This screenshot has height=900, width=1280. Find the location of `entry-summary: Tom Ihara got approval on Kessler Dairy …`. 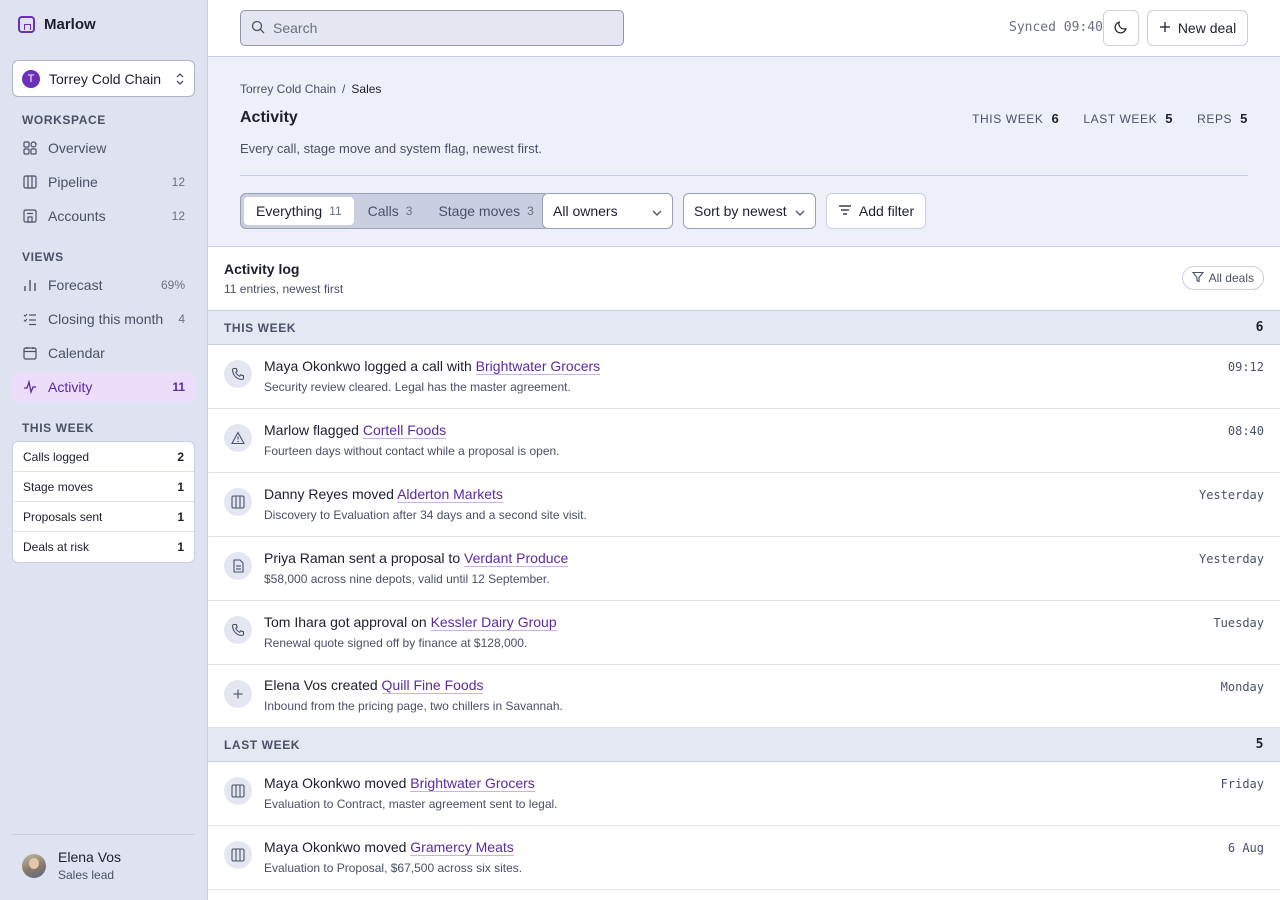

entry-summary: Tom Ihara got approval on Kessler Dairy … is located at coordinates (410, 622).